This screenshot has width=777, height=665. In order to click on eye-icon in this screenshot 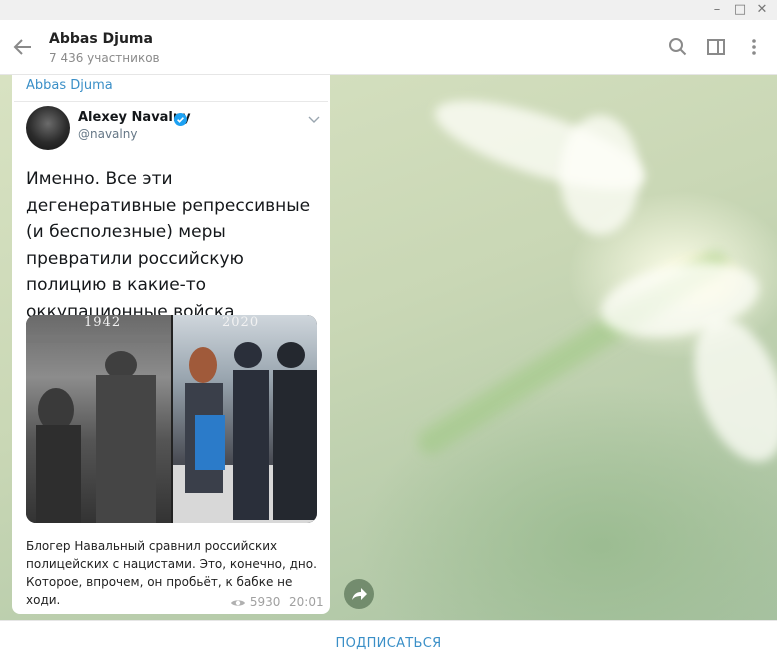, I will do `click(240, 602)`.